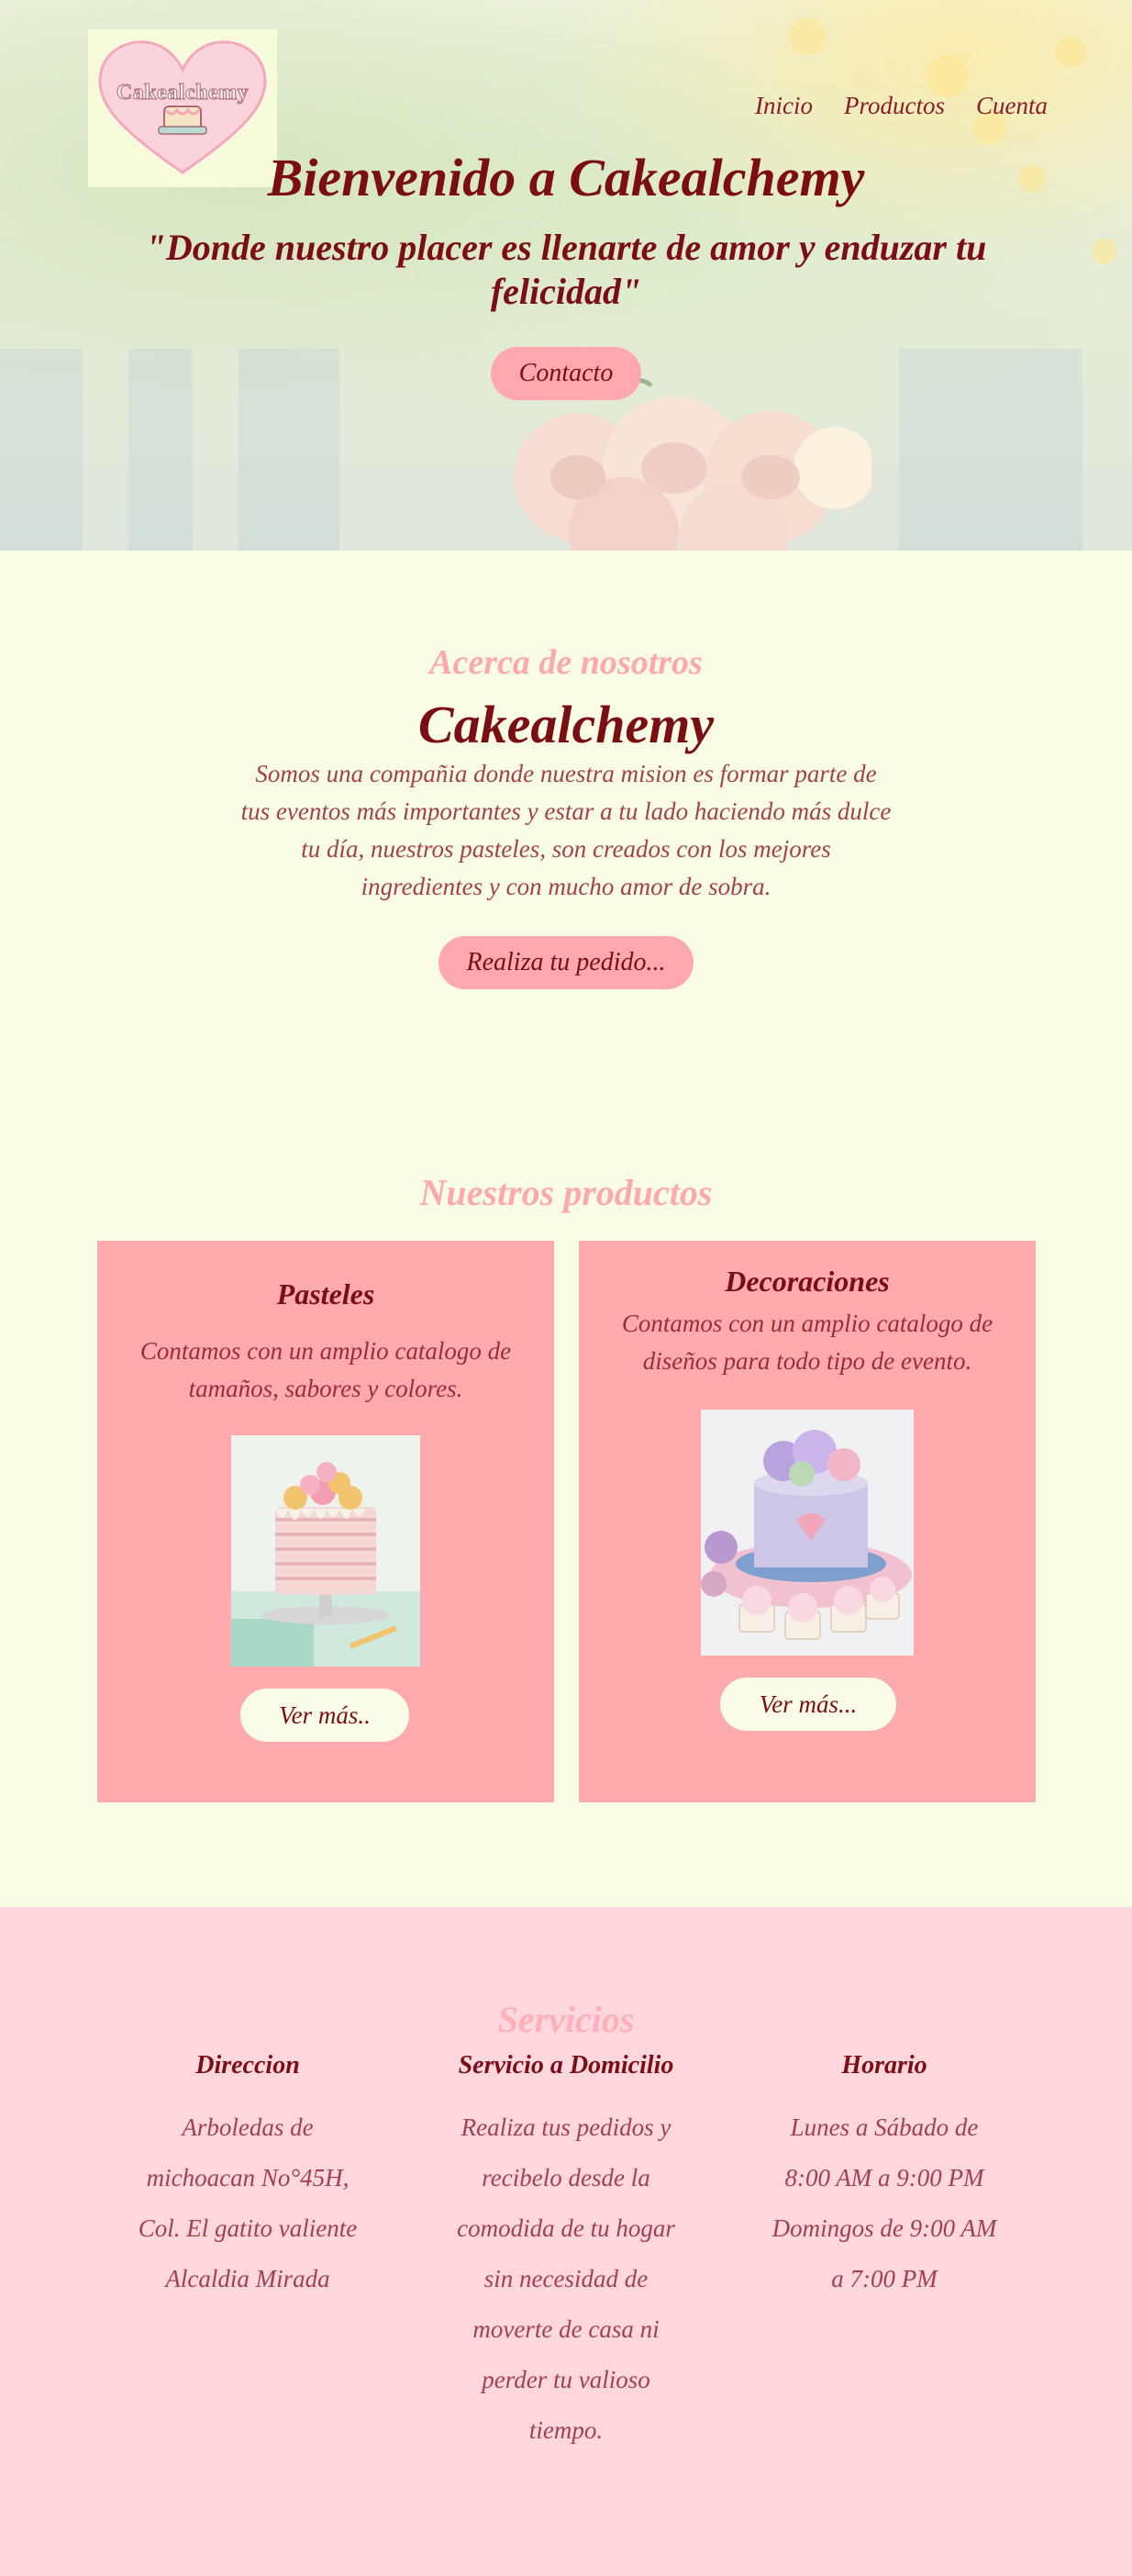 The height and width of the screenshot is (2576, 1132). Describe the element at coordinates (566, 373) in the screenshot. I see `contact-button: Contacto` at that location.